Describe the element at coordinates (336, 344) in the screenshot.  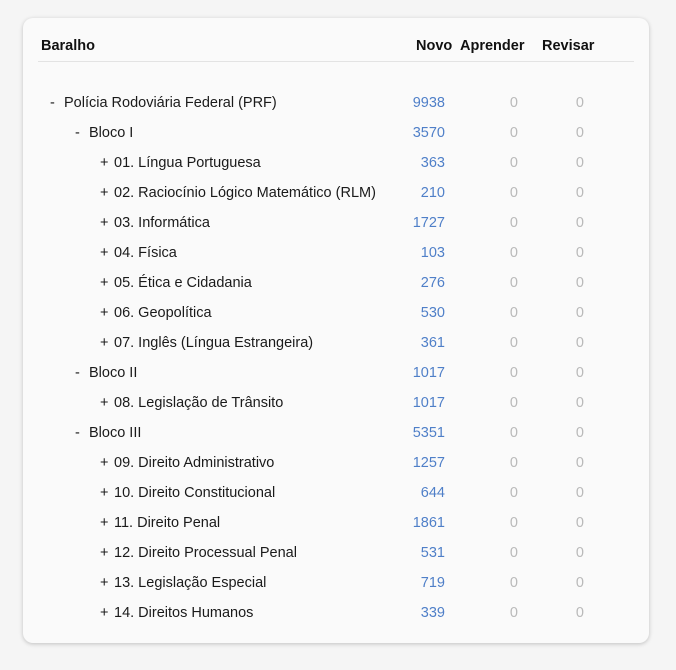
I see `deck-row: +07. Inglês (Língua Estrangeira) 361 0 0` at that location.